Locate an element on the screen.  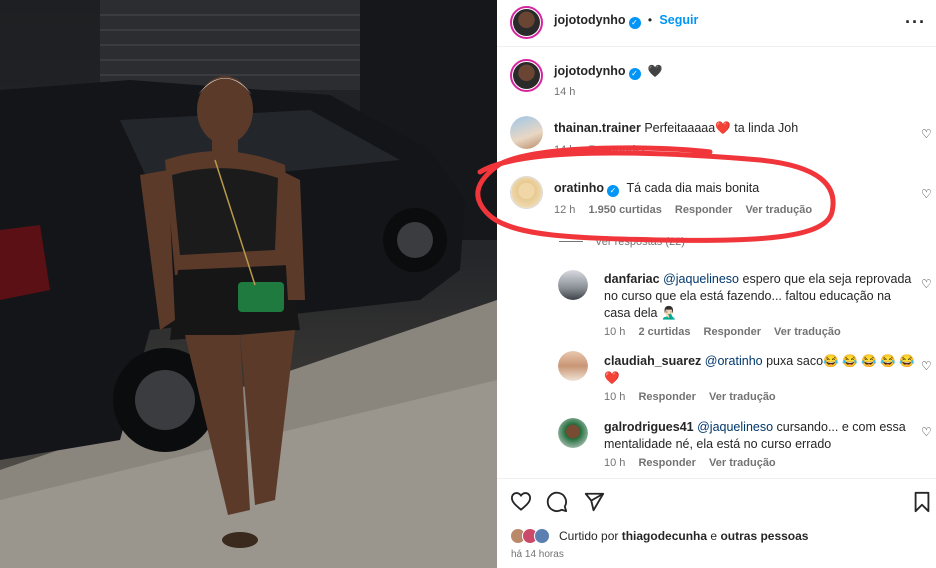
comment-time: 12 h is located at coordinates (565, 210).